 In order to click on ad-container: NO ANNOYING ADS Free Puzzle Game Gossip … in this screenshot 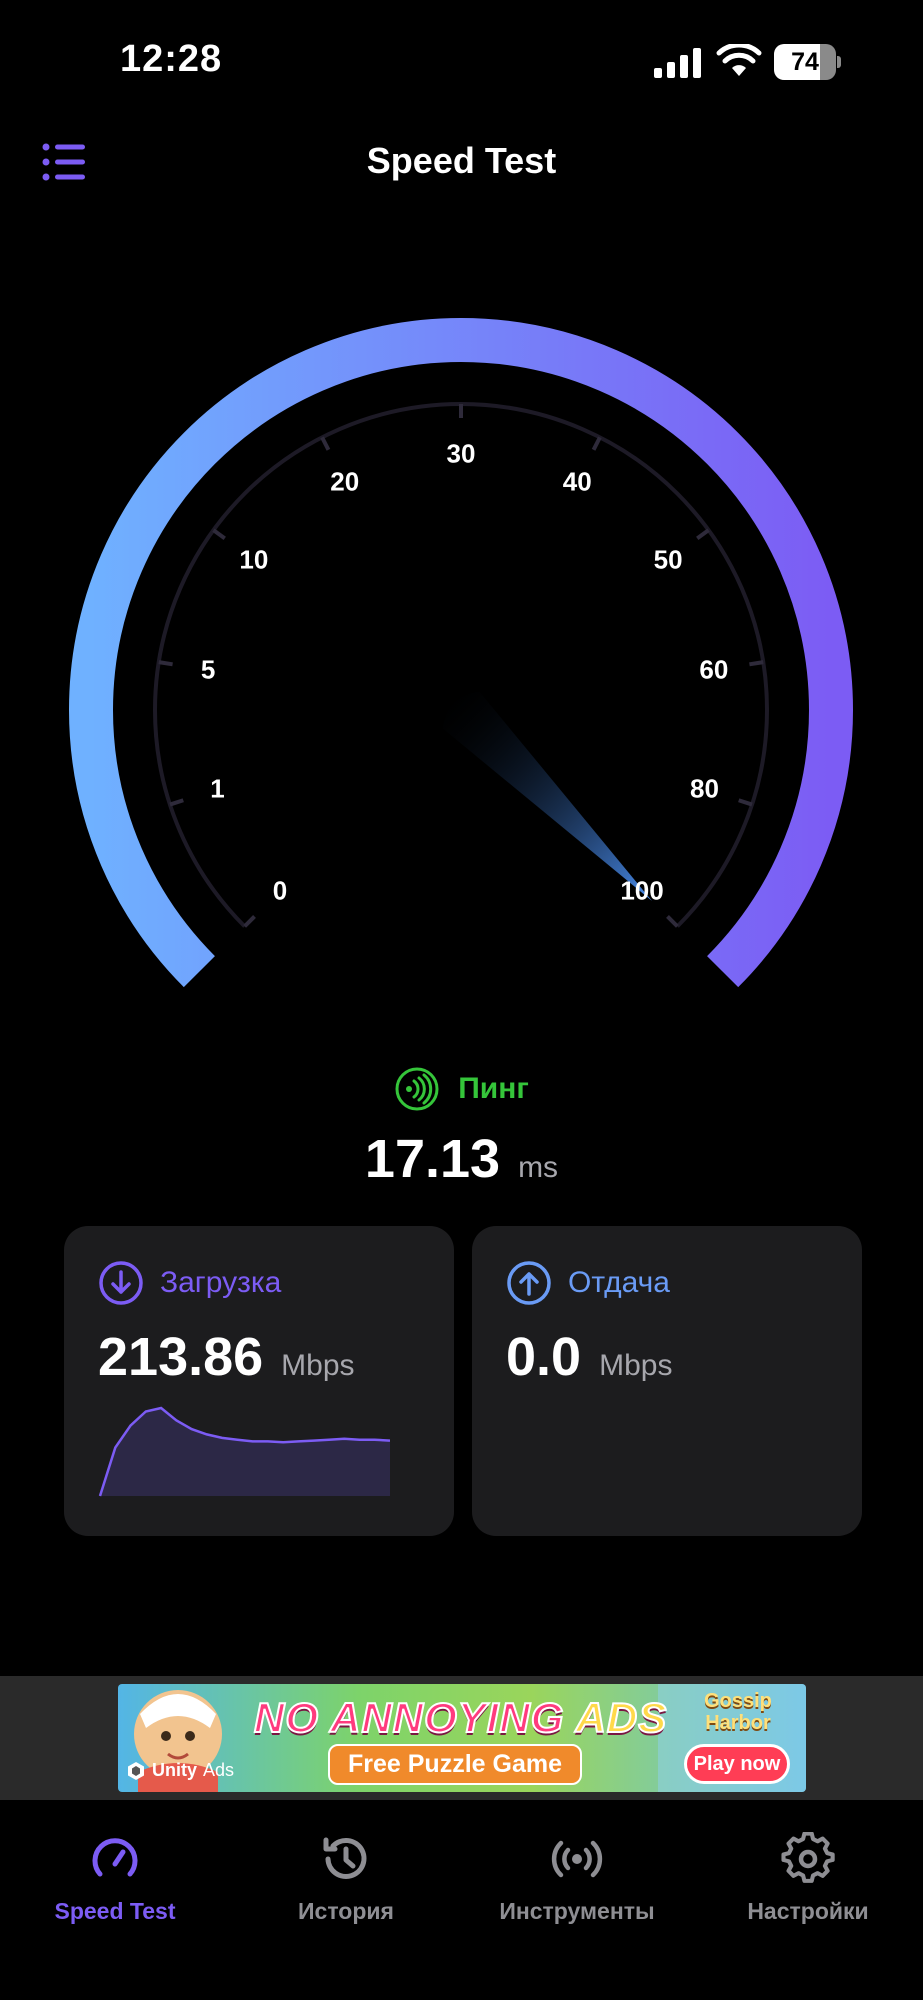, I will do `click(461, 1738)`.